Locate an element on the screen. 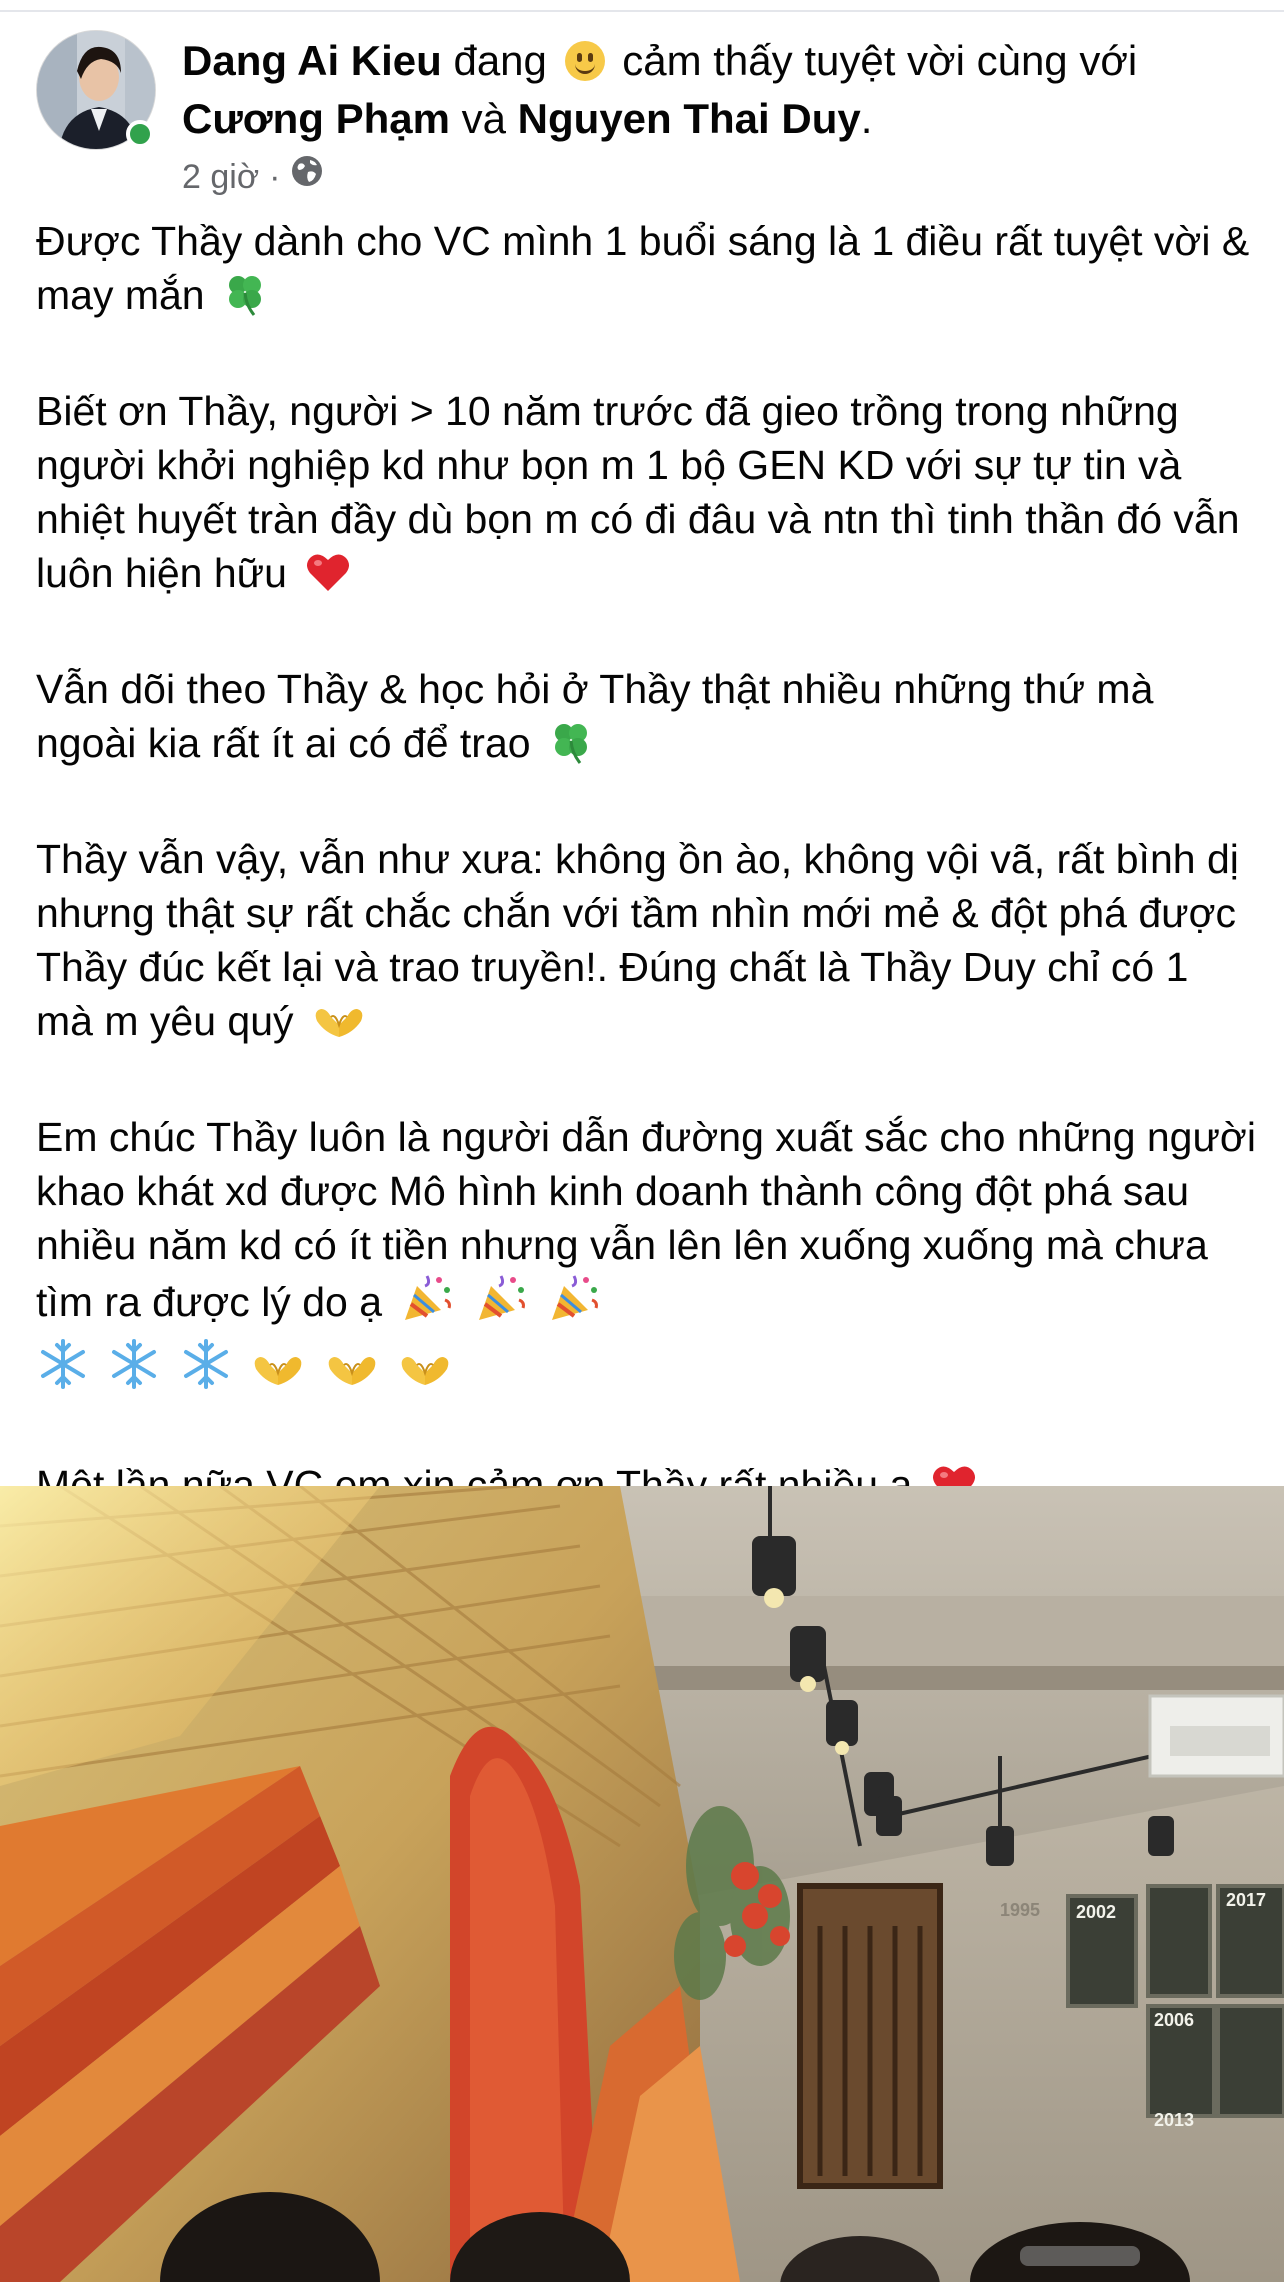 This screenshot has height=2282, width=1284. author-name: Dang Ai Kieu is located at coordinates (312, 60).